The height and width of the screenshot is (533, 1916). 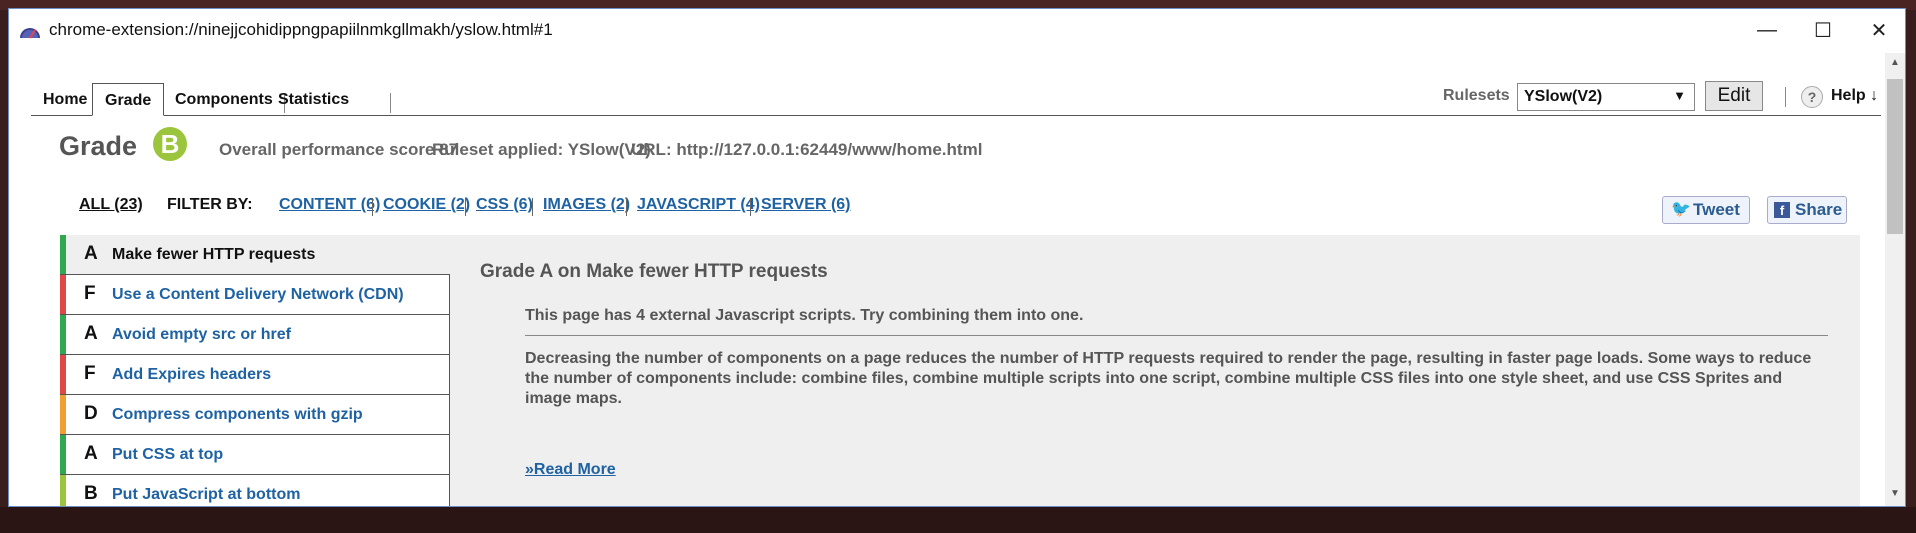 What do you see at coordinates (1895, 279) in the screenshot?
I see `vertical-scrollbar: ▲ ▼` at bounding box center [1895, 279].